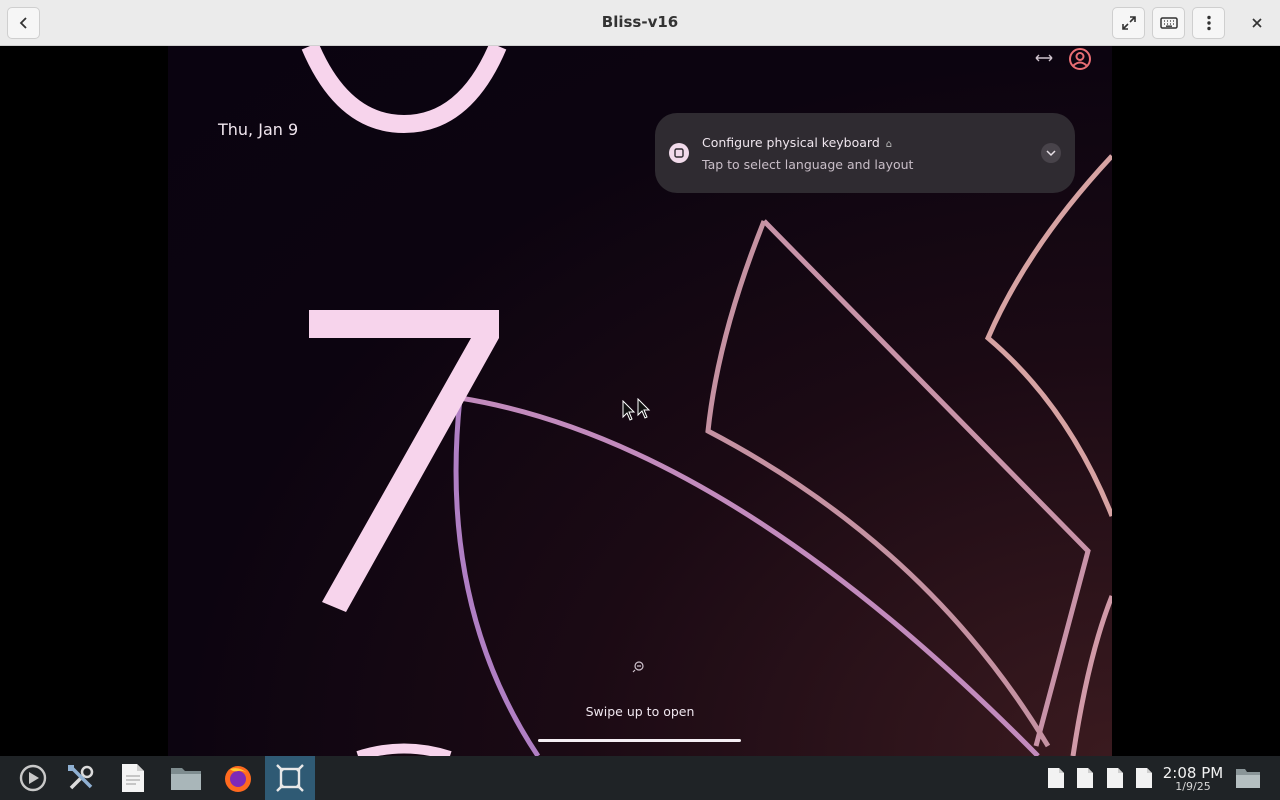 The image size is (1280, 800). Describe the element at coordinates (258, 129) in the screenshot. I see `lockscreen-date: Thu, Jan 9` at that location.